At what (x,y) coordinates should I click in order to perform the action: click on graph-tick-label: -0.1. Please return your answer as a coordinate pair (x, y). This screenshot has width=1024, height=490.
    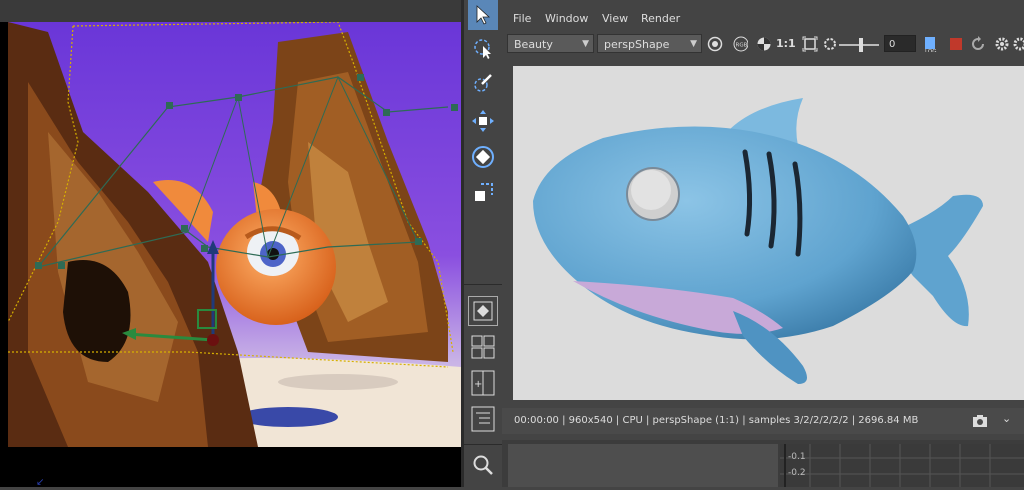
    Looking at the image, I should click on (797, 457).